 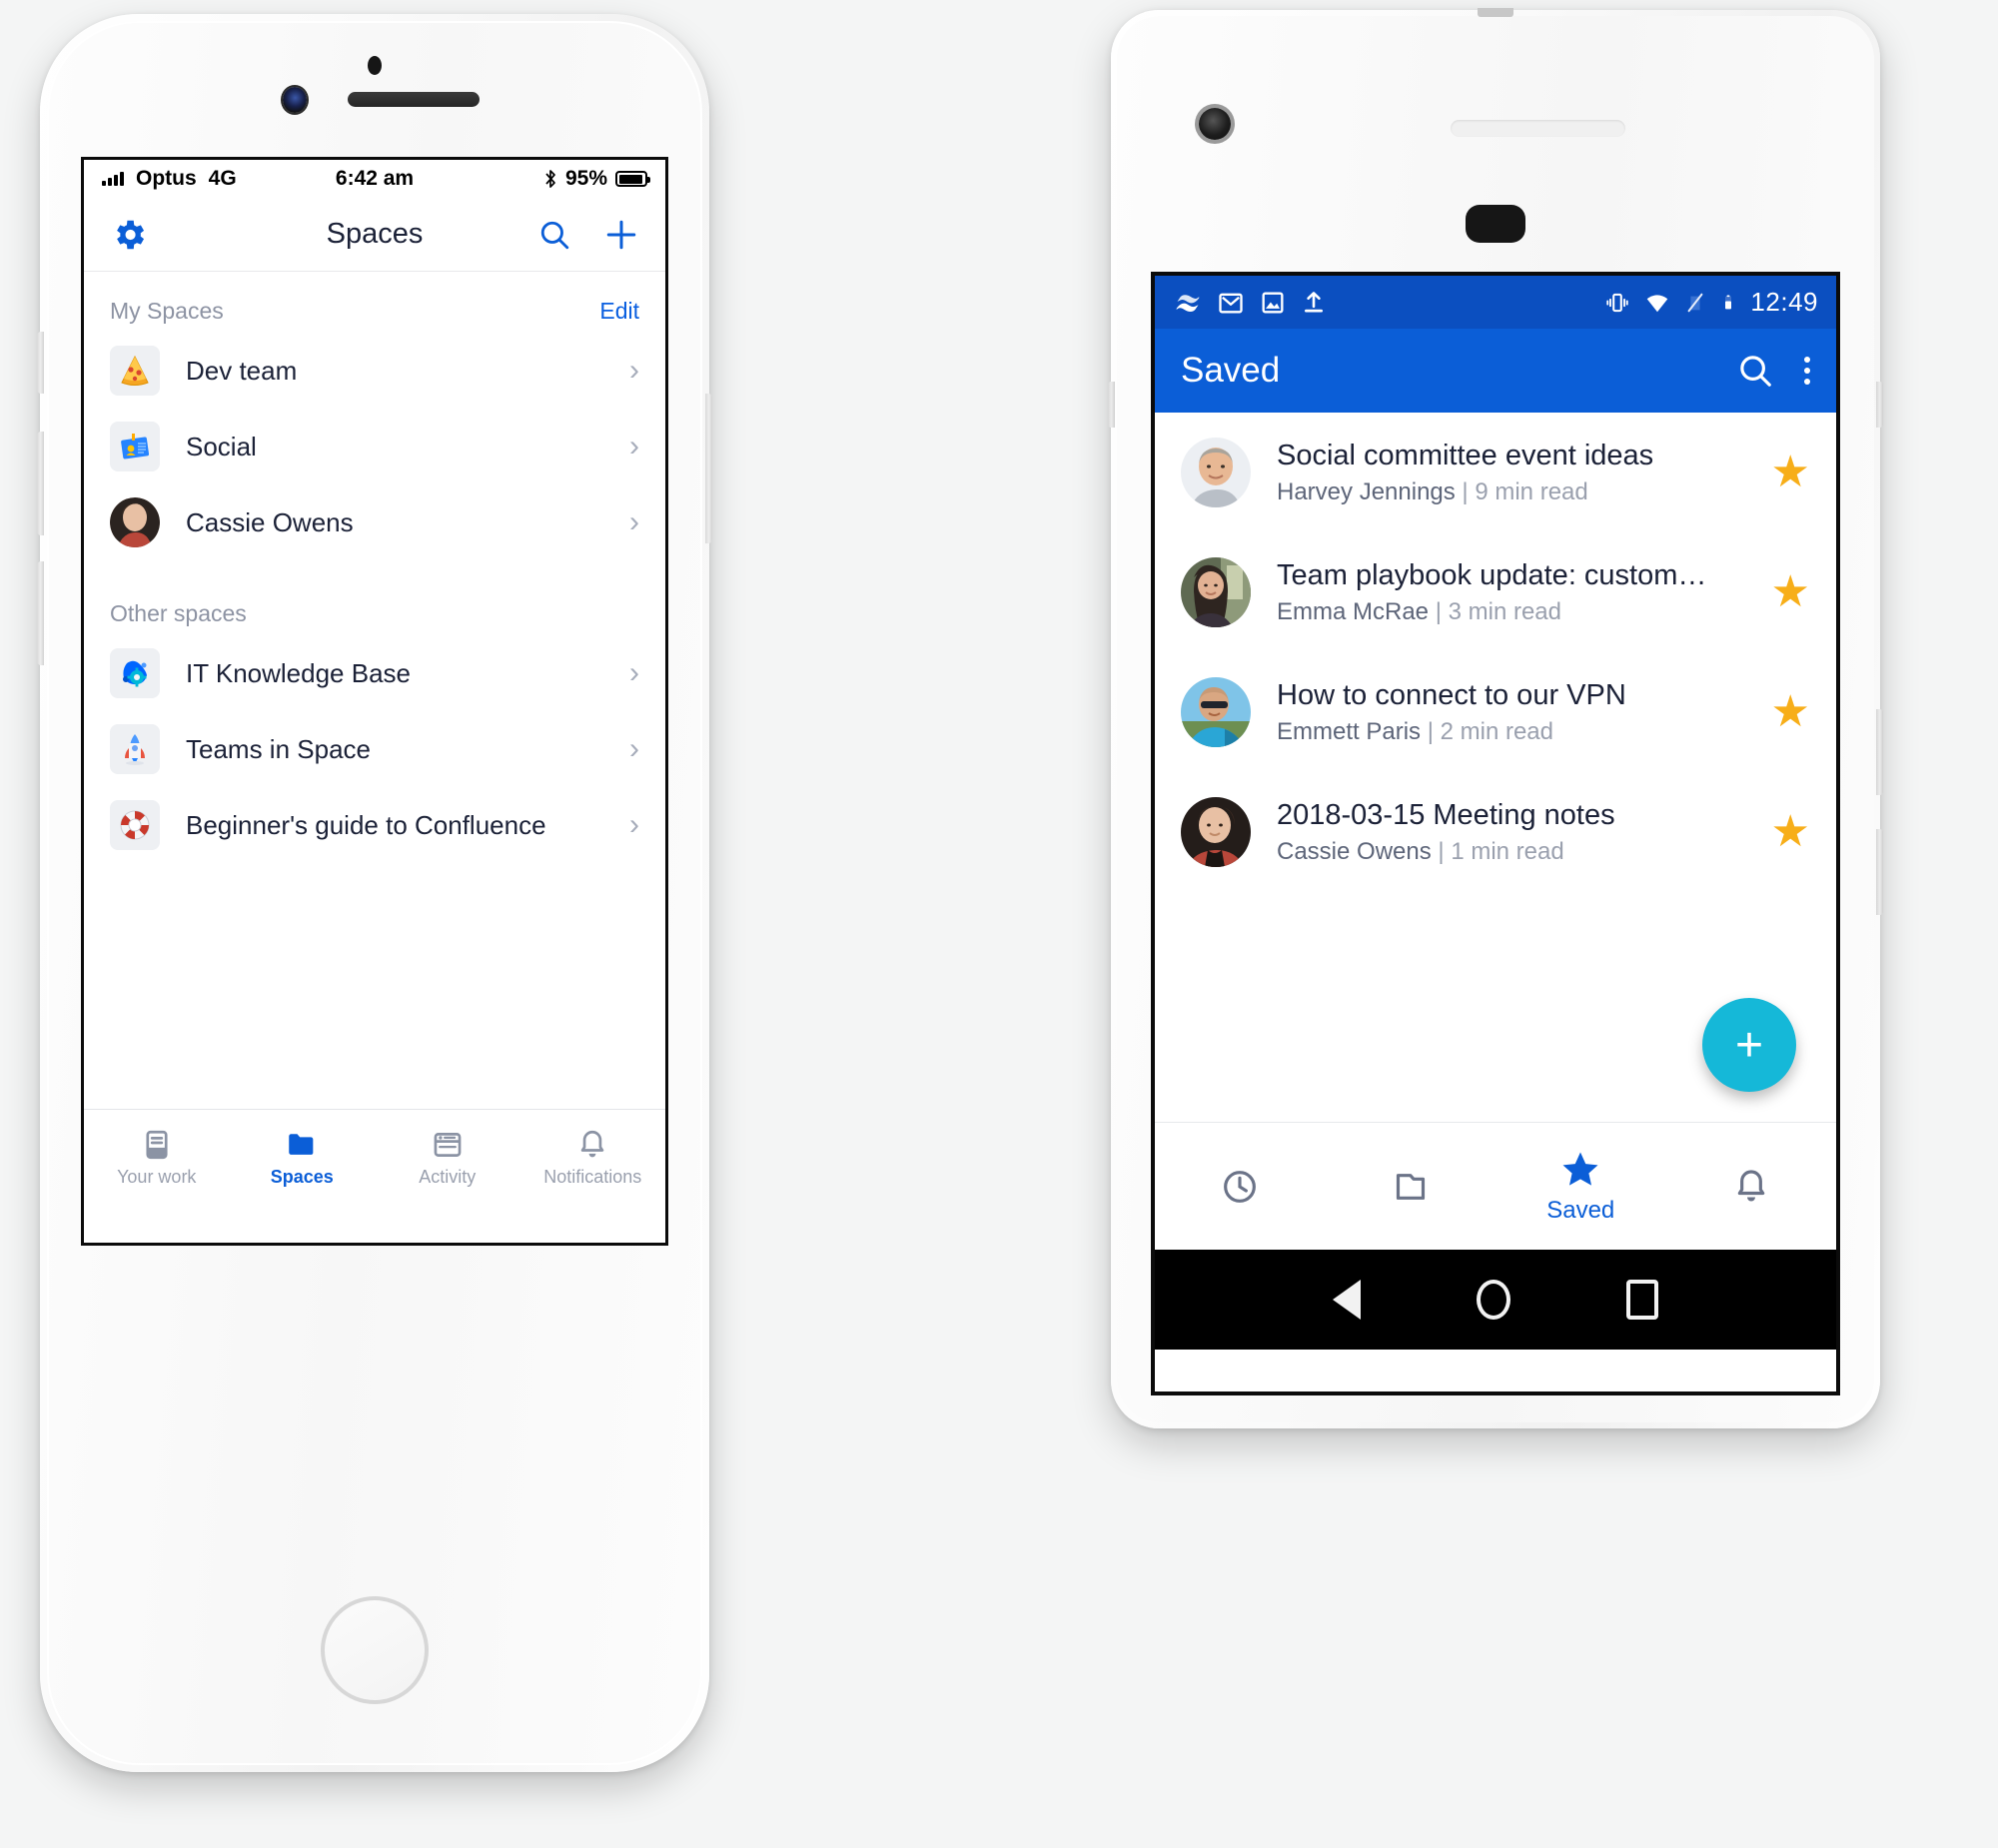 What do you see at coordinates (1581, 1210) in the screenshot?
I see `tab-label: Saved` at bounding box center [1581, 1210].